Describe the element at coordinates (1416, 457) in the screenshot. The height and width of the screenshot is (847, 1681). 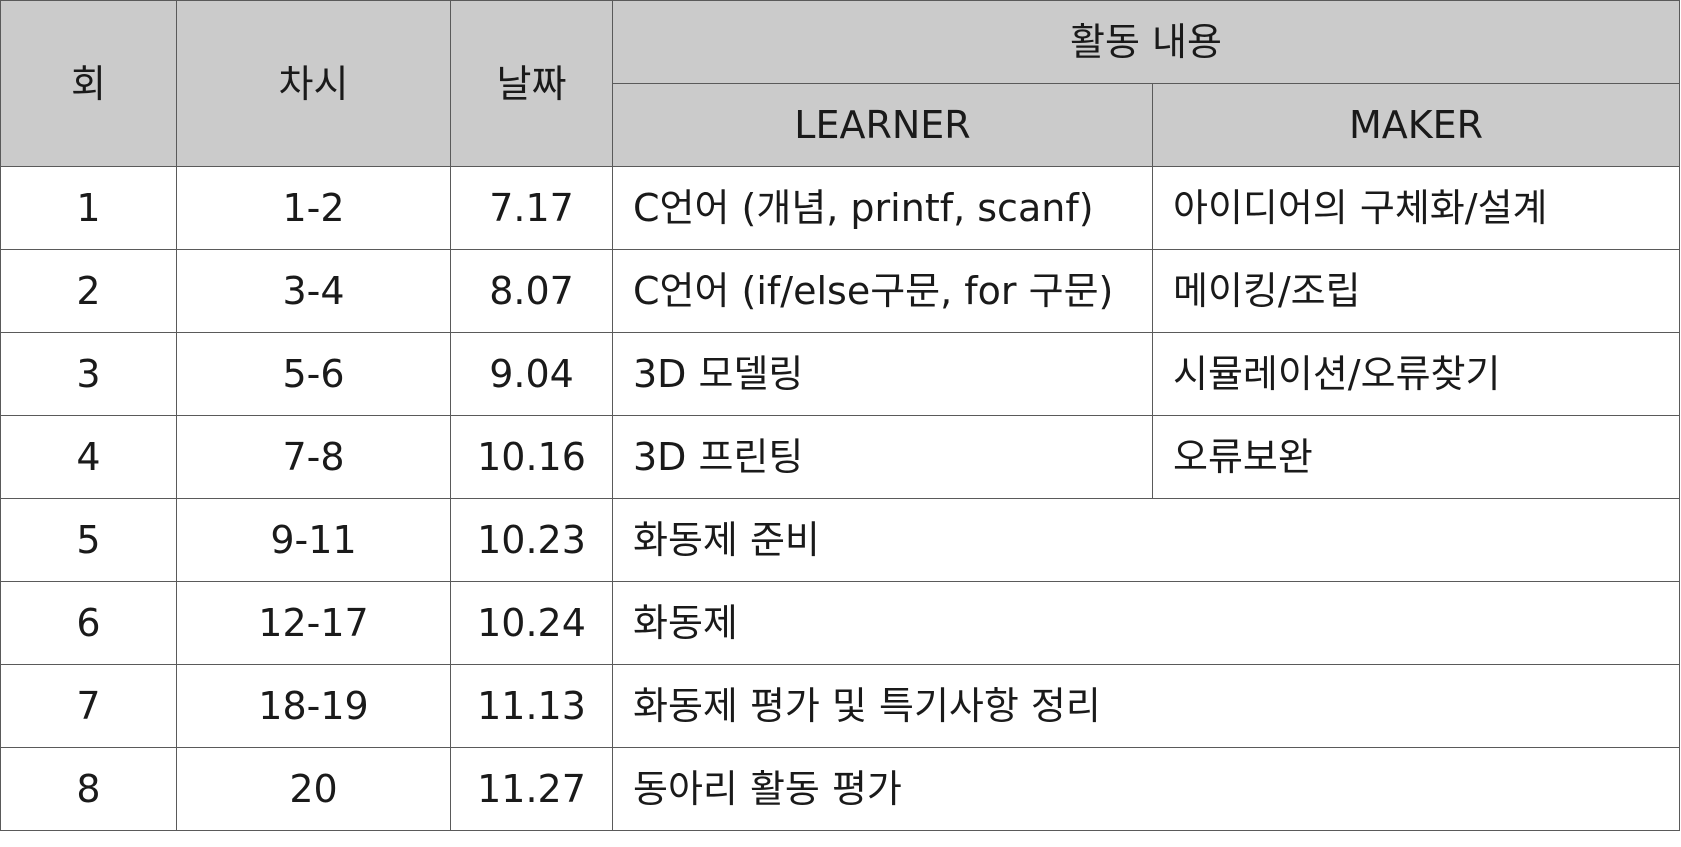
I see `cell-maker: 오류보완` at that location.